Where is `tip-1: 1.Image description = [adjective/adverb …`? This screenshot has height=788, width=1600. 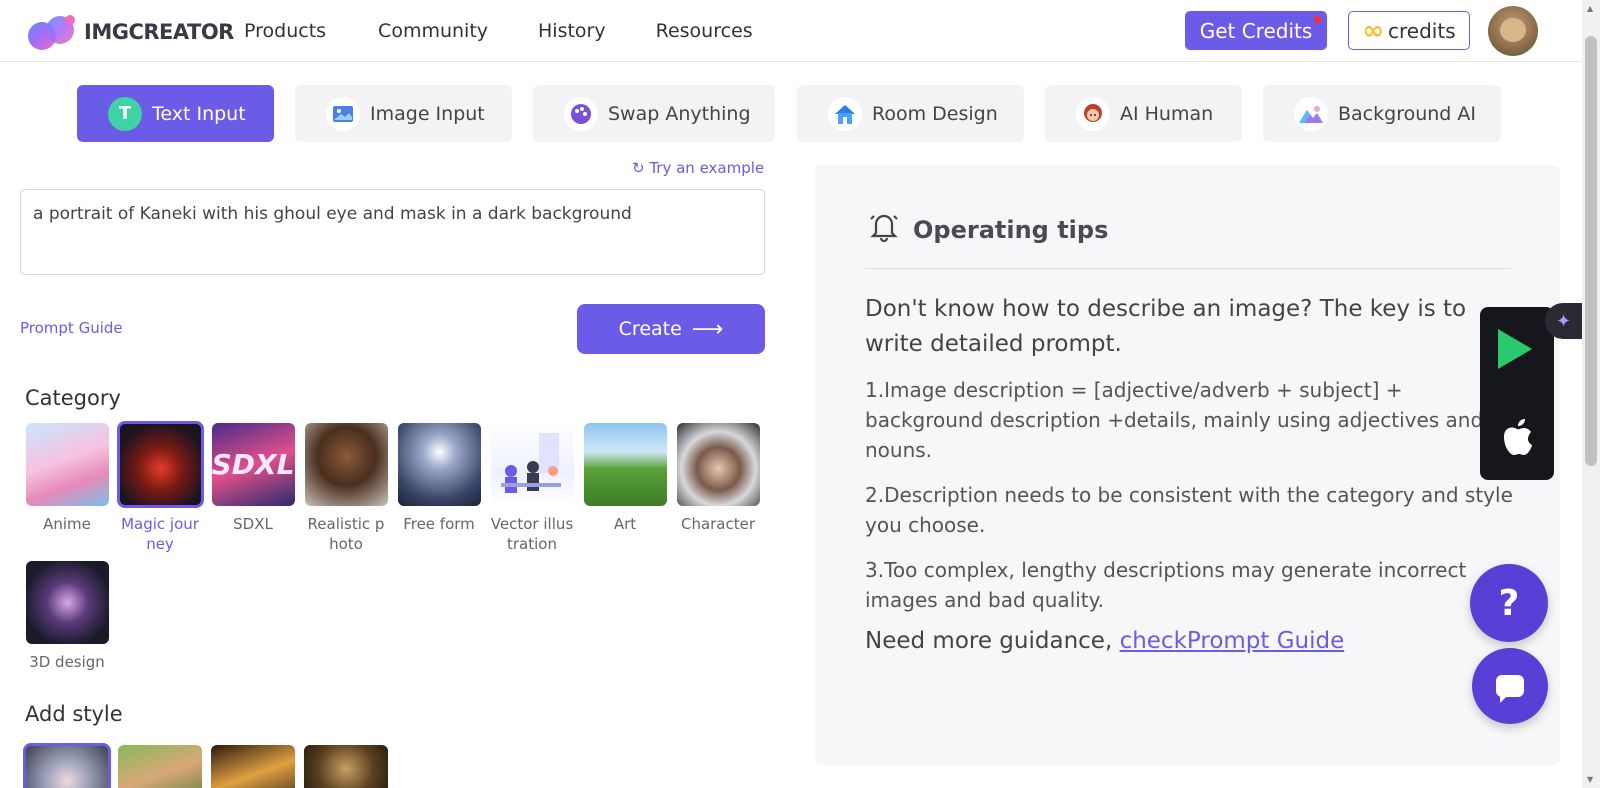 tip-1: 1.Image description = [adjective/adverb … is located at coordinates (1174, 420).